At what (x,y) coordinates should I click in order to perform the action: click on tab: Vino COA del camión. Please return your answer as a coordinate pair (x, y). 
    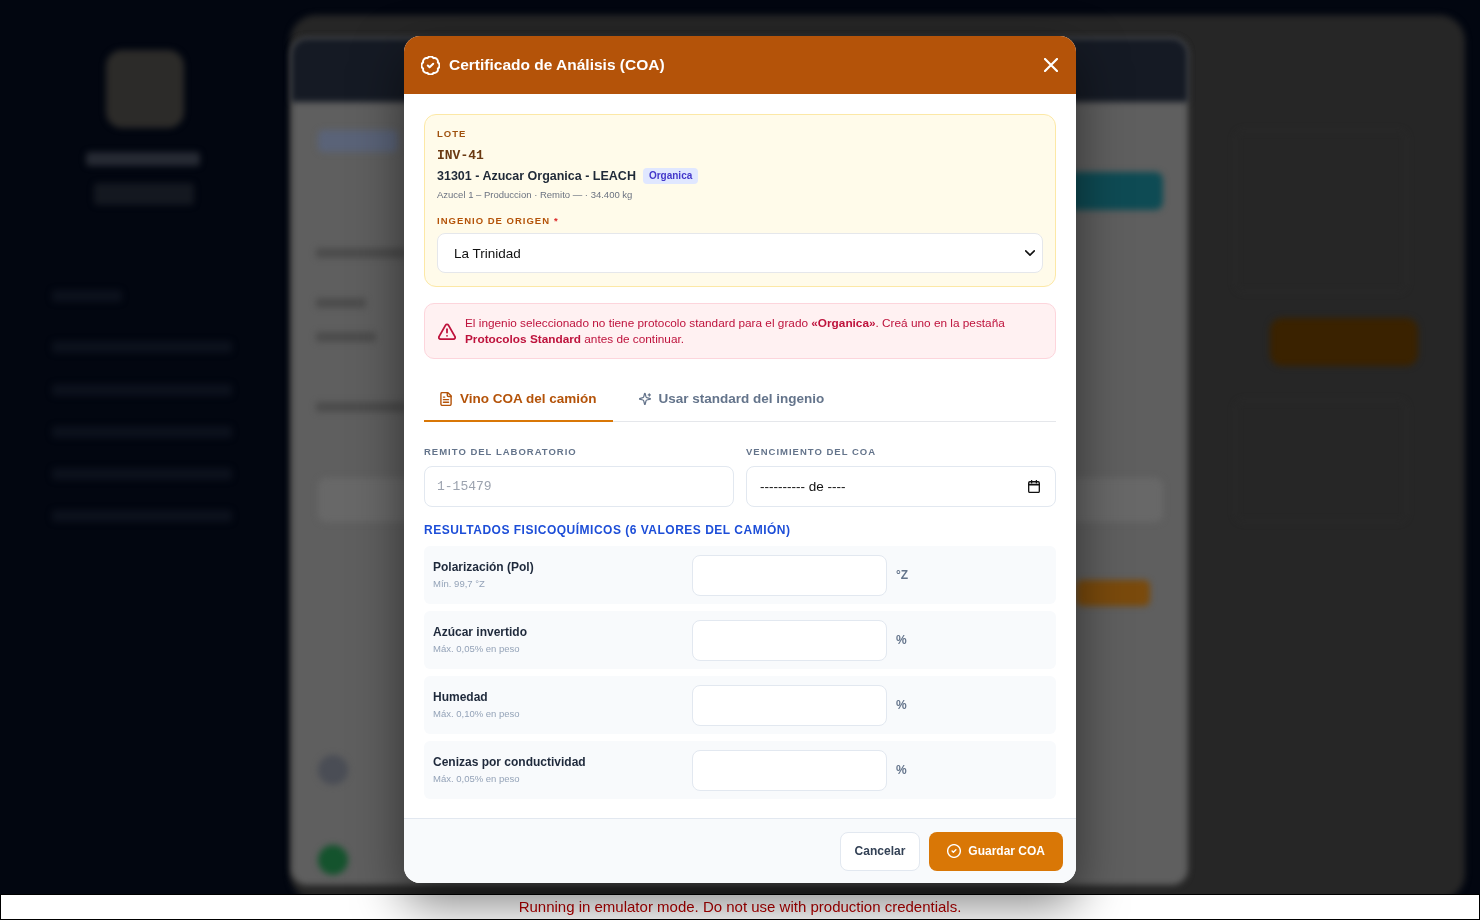
    Looking at the image, I should click on (518, 398).